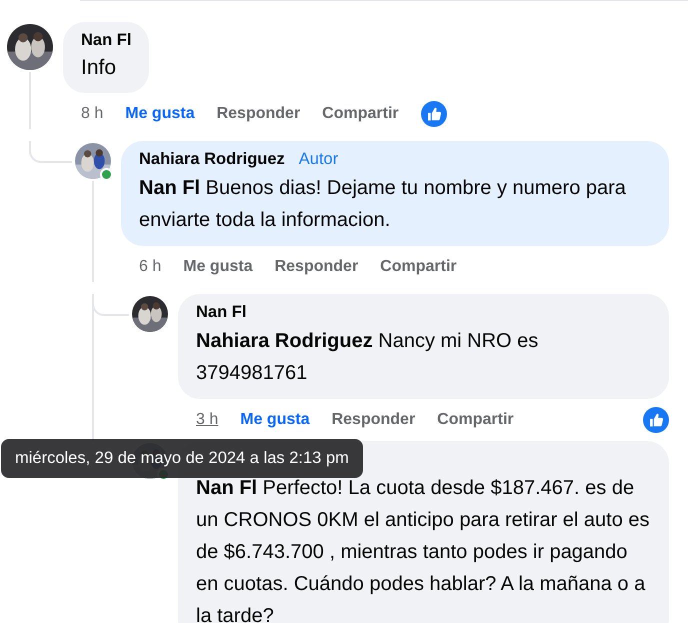 The height and width of the screenshot is (623, 688). What do you see at coordinates (212, 159) in the screenshot?
I see `author-name: Nahiara Rodriguez` at bounding box center [212, 159].